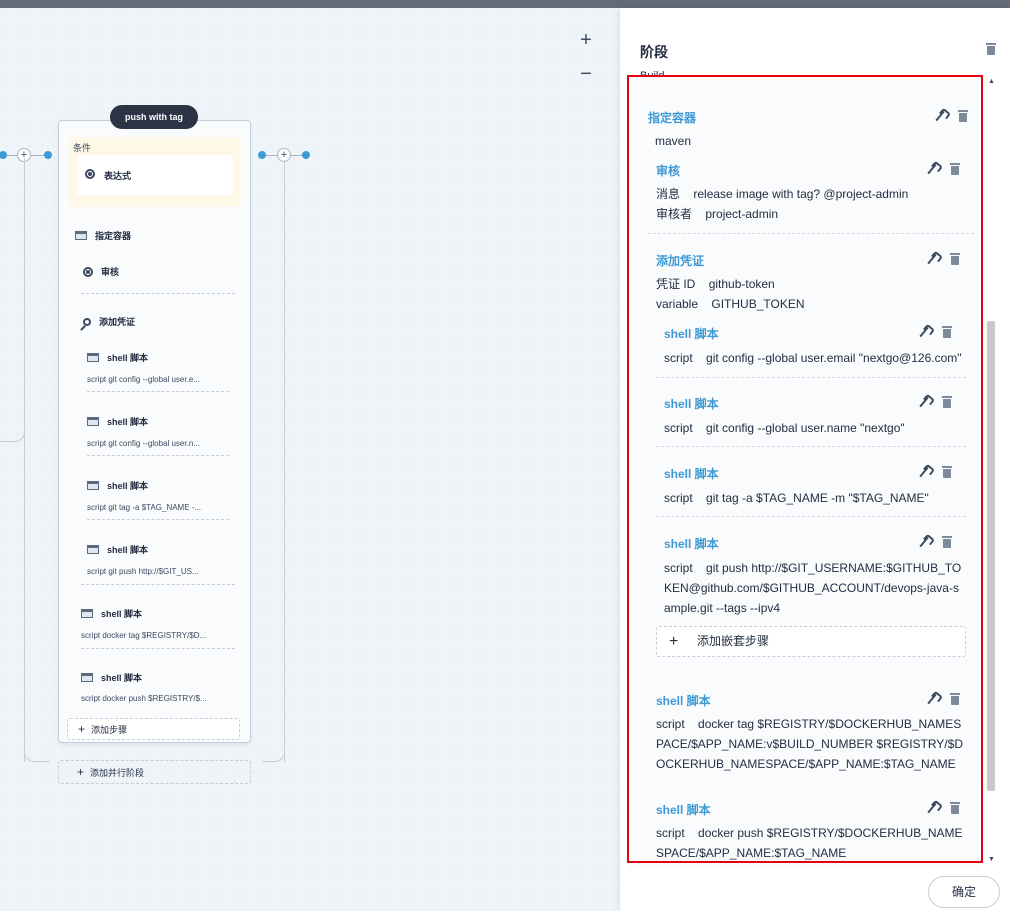 The image size is (1010, 911). I want to click on scrollbar-thumb, so click(991, 556).